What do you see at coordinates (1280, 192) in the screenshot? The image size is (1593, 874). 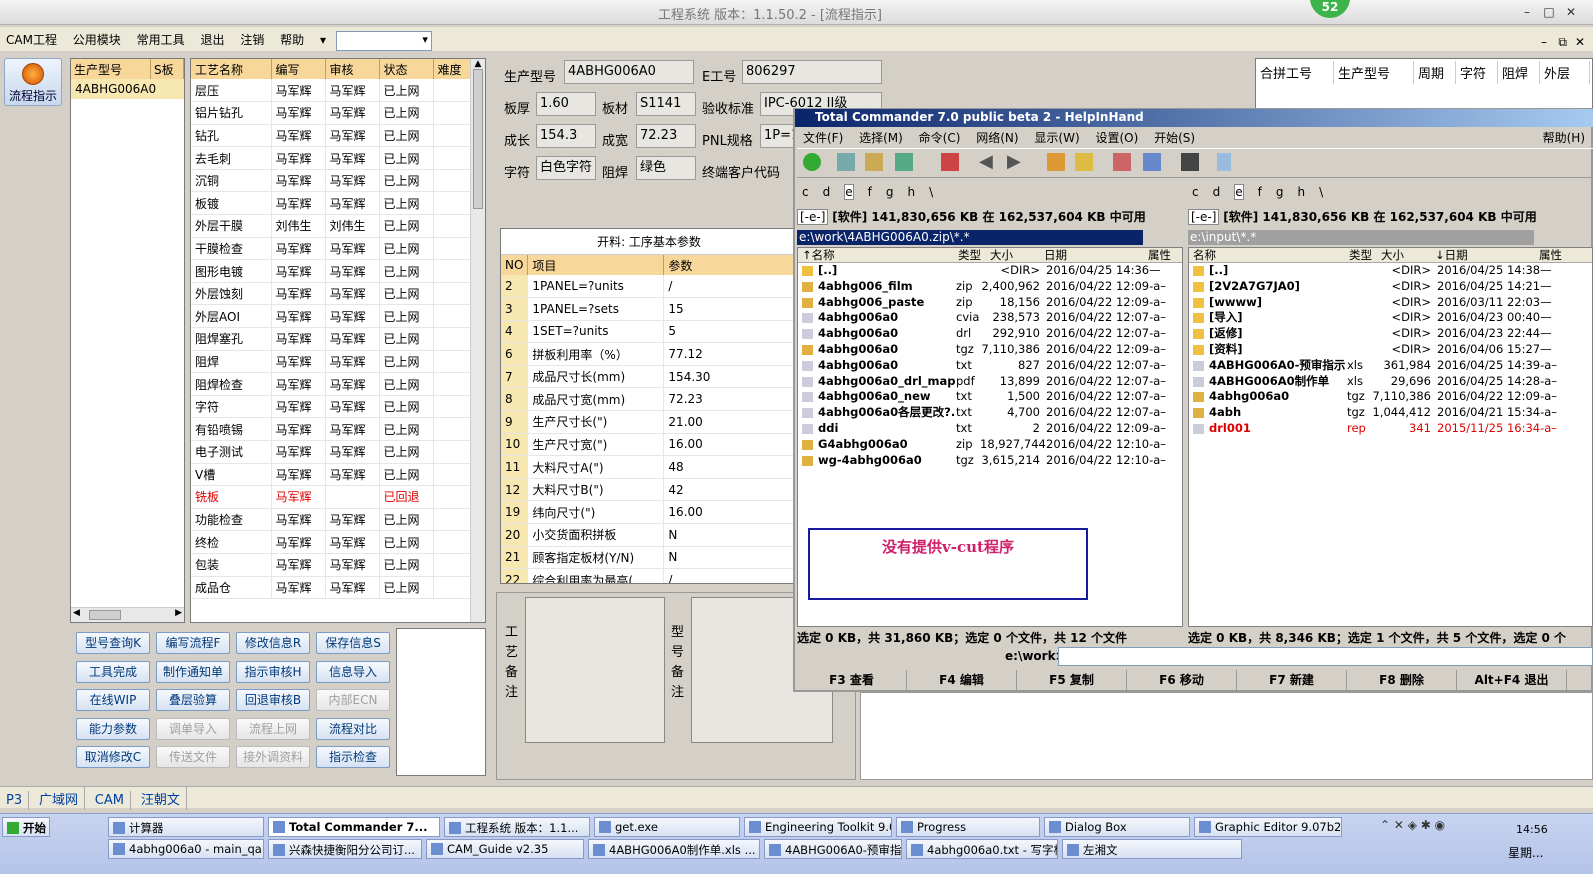 I see `right-drive-4: g` at bounding box center [1280, 192].